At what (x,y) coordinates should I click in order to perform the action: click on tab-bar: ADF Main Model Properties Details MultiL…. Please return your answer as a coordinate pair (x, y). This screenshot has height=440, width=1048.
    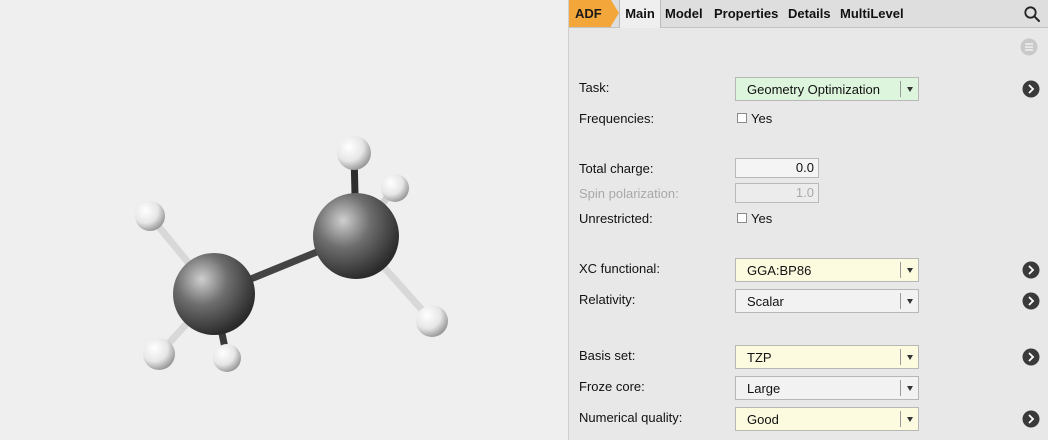
    Looking at the image, I should click on (808, 14).